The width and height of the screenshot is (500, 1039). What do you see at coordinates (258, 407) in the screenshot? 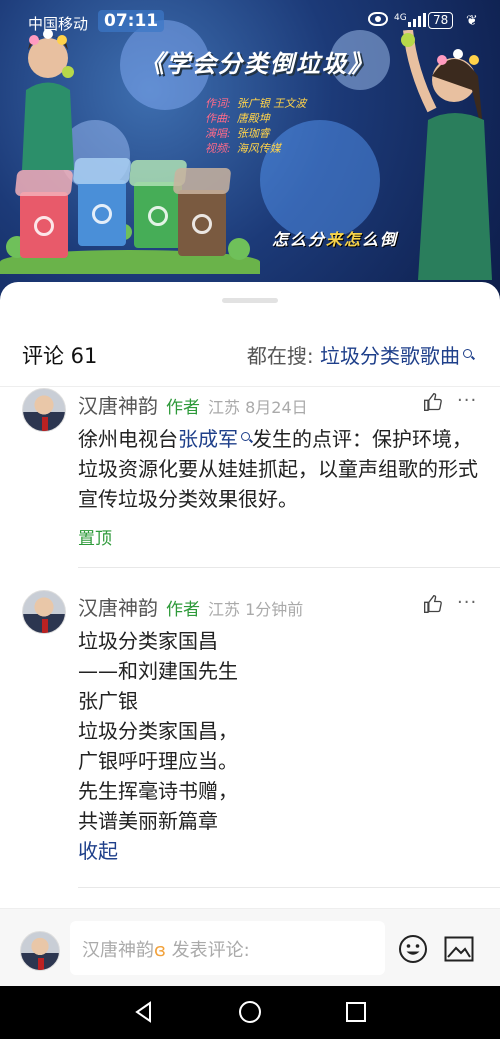
I see `comment-location-time: 江苏 8月24日` at bounding box center [258, 407].